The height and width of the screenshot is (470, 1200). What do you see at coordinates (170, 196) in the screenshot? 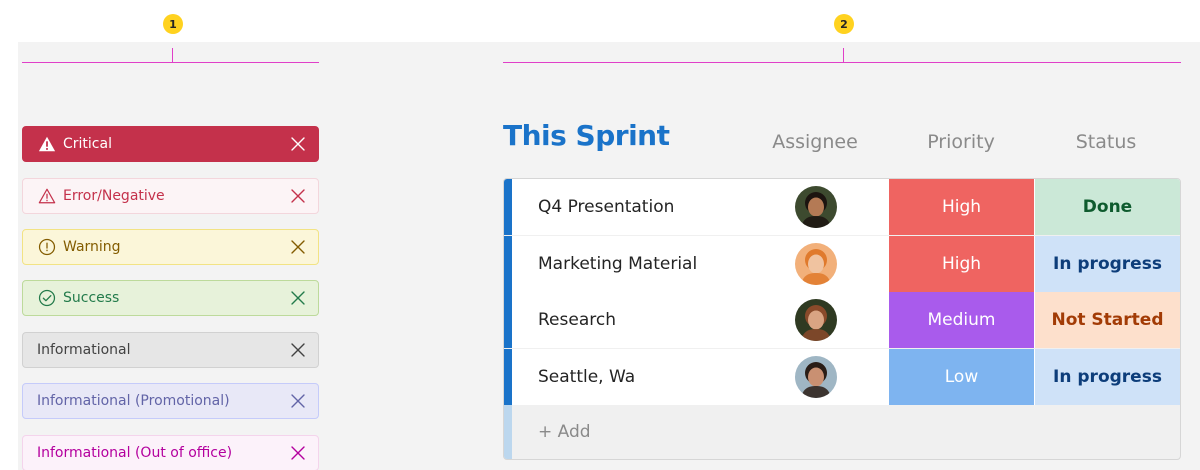
I see `notification-bar-2: Error/Negative` at bounding box center [170, 196].